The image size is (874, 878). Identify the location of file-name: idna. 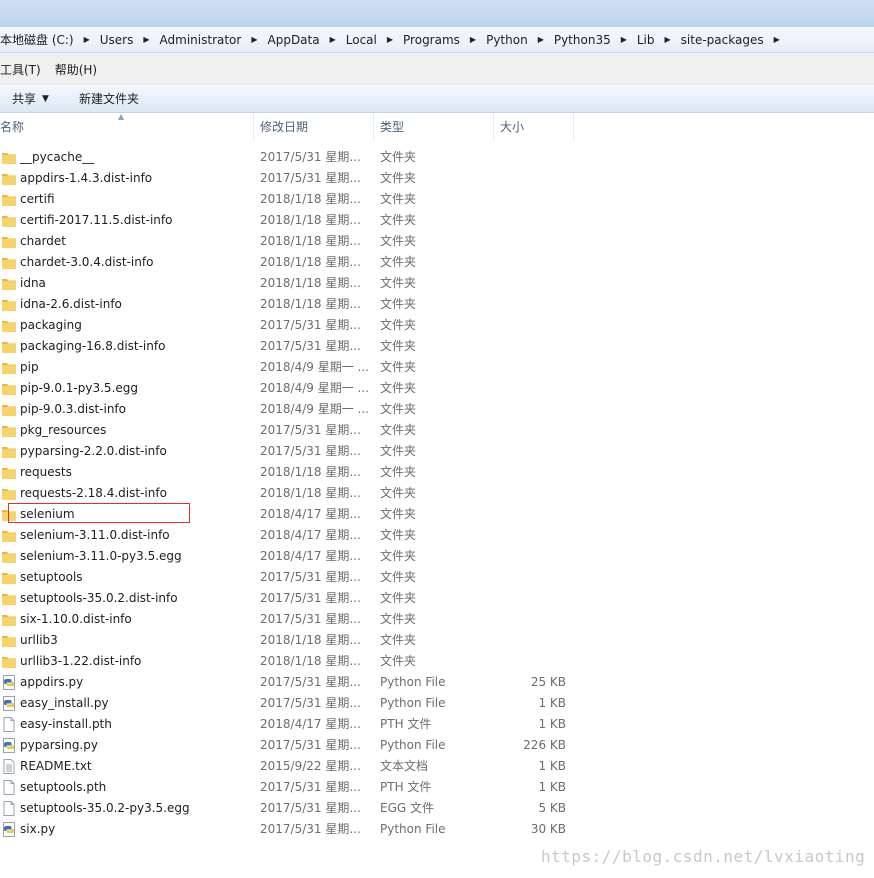
(33, 283).